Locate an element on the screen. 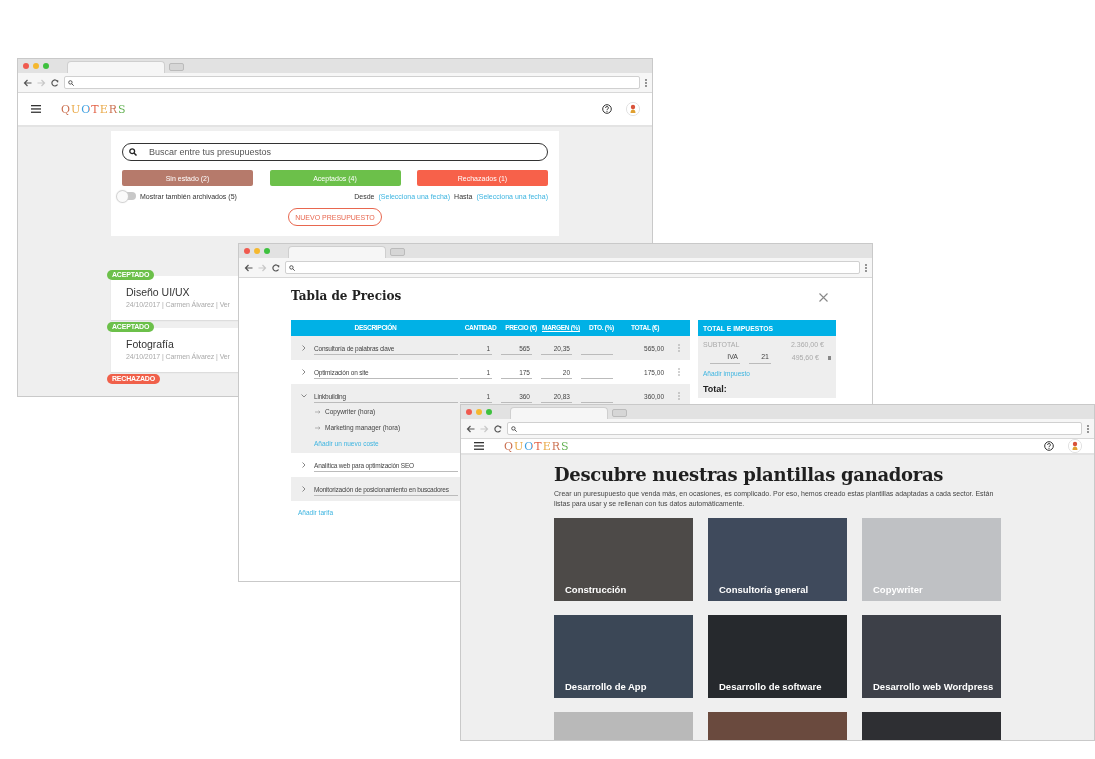 The image size is (1095, 759). dialog-title: Tabla de Precios is located at coordinates (346, 296).